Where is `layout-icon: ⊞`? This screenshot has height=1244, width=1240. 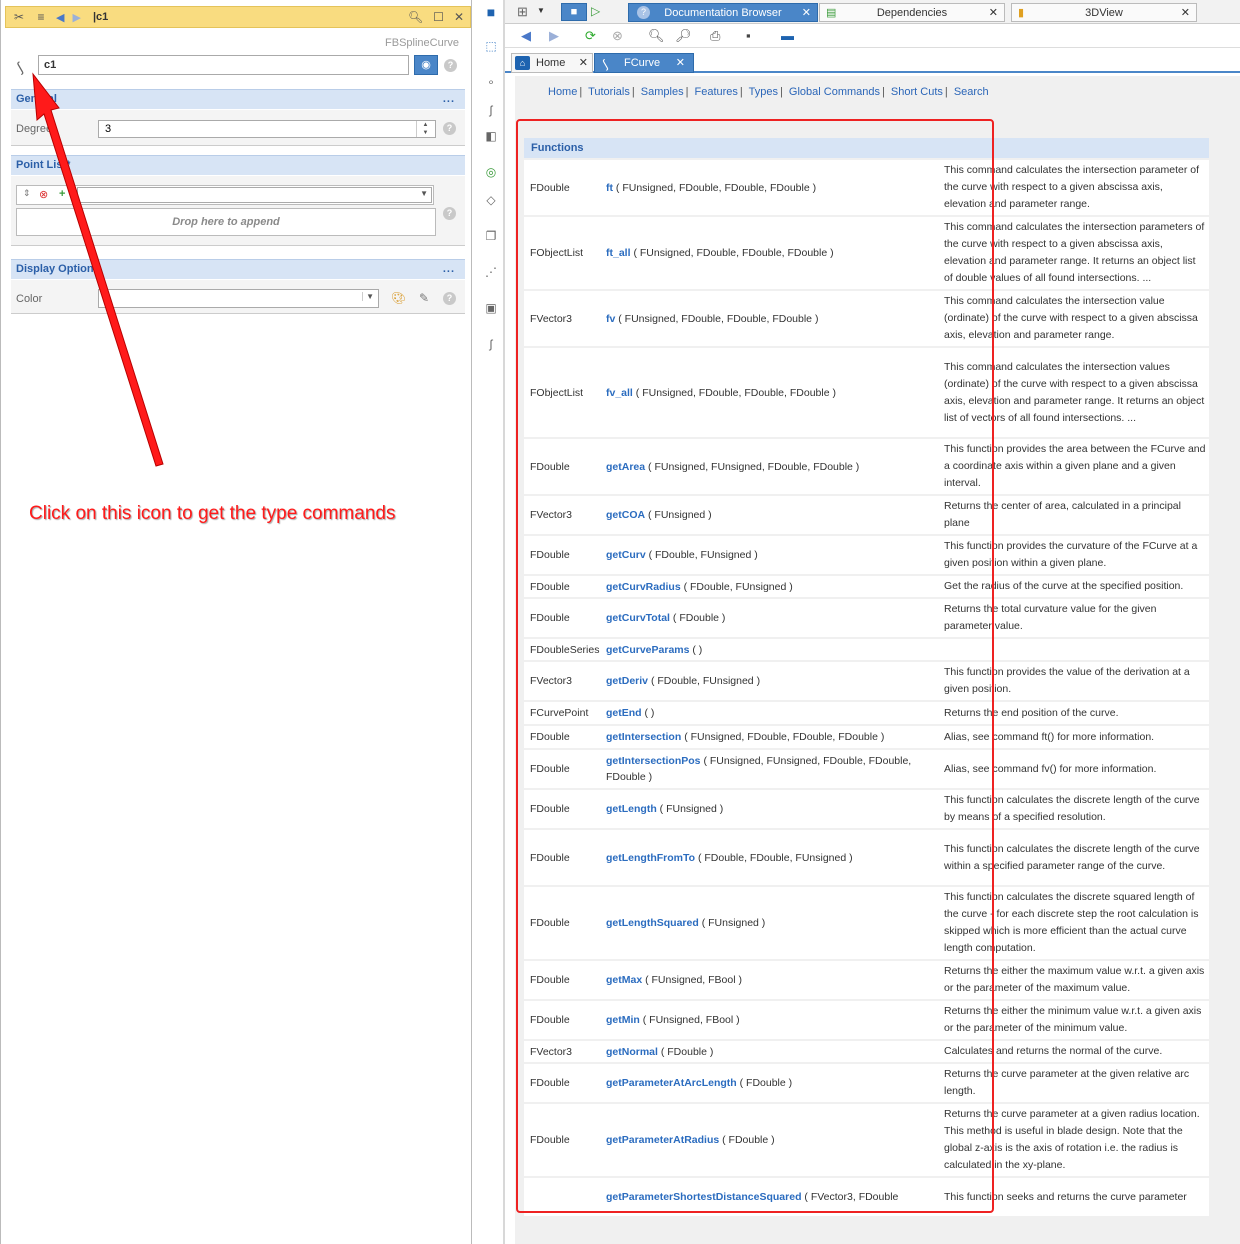 layout-icon: ⊞ is located at coordinates (522, 12).